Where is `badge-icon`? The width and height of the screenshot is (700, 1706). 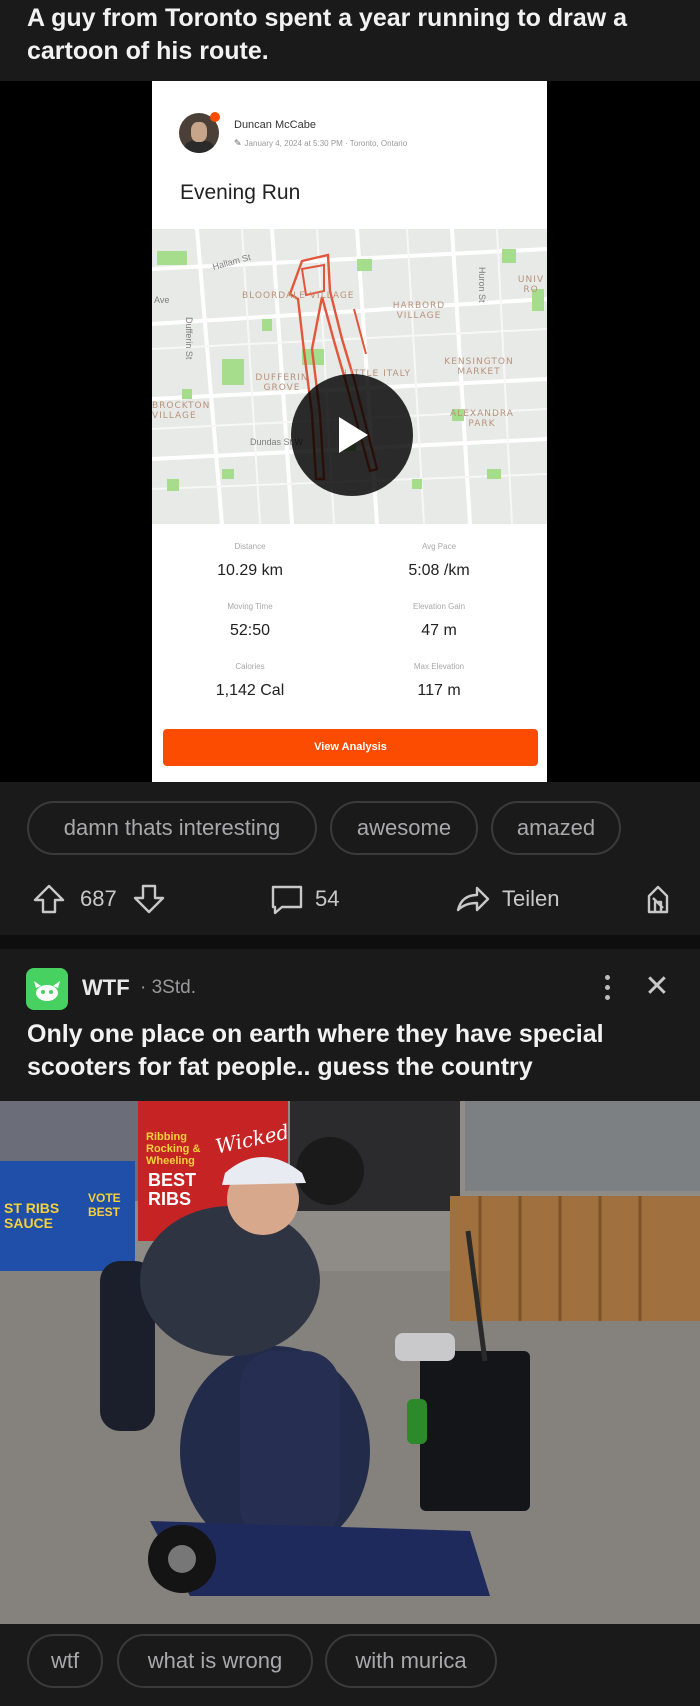
badge-icon is located at coordinates (215, 117).